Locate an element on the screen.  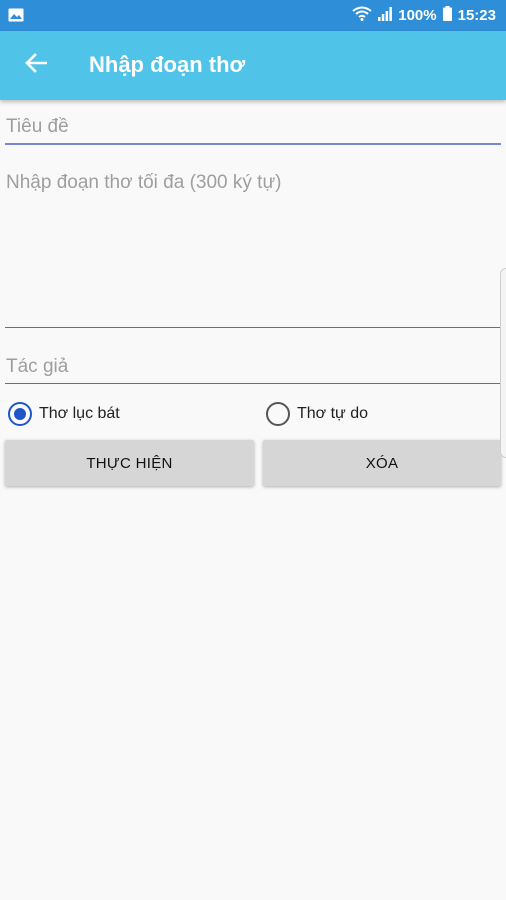
author-placeholder: Tác giả is located at coordinates (37, 366).